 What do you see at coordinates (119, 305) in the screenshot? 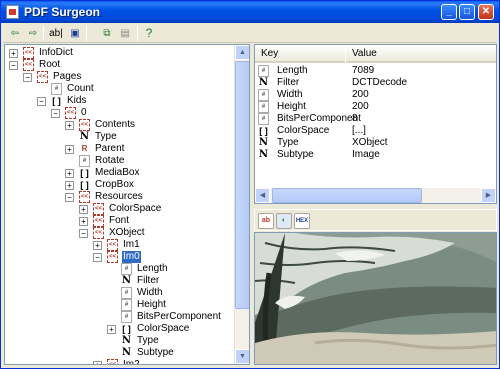
I see `tree-node: # Height` at bounding box center [119, 305].